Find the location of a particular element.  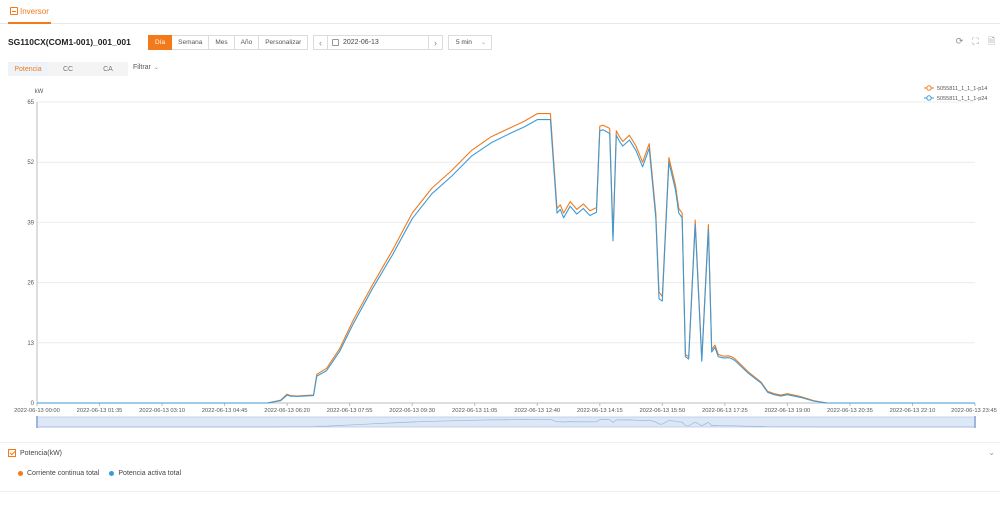

subtab-cc: CC is located at coordinates (68, 69).